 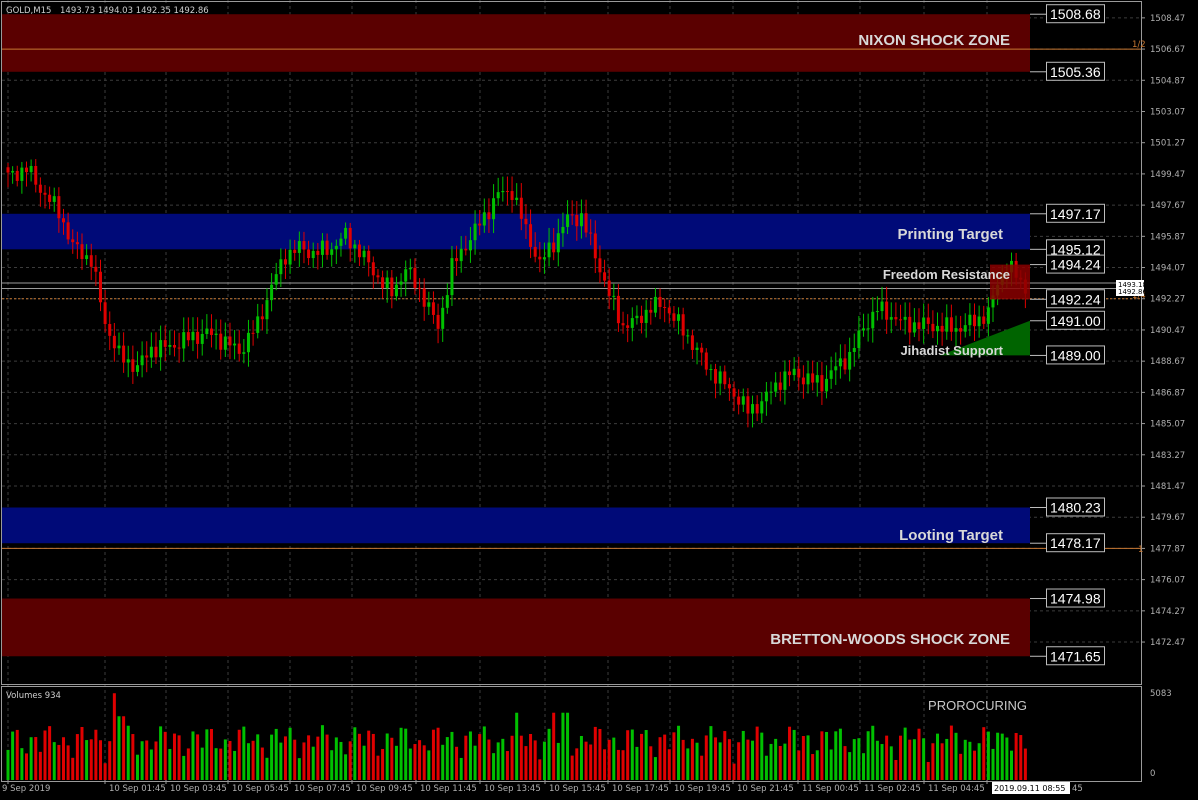 I want to click on nixon-zone-label: NIXON SHOCK ZONE, so click(x=934, y=40).